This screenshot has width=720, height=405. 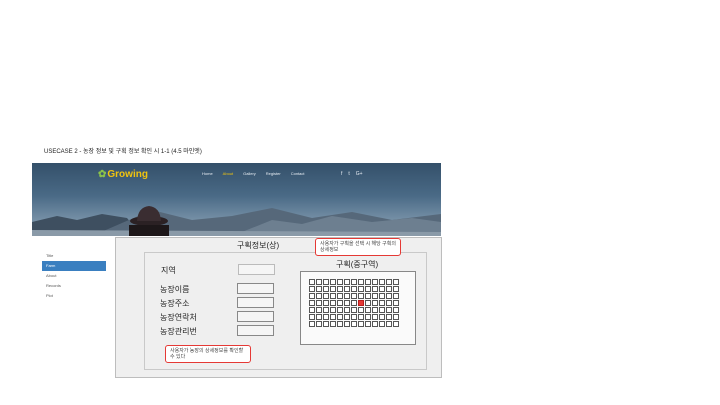 I want to click on plot-cell-selected, so click(x=361, y=303).